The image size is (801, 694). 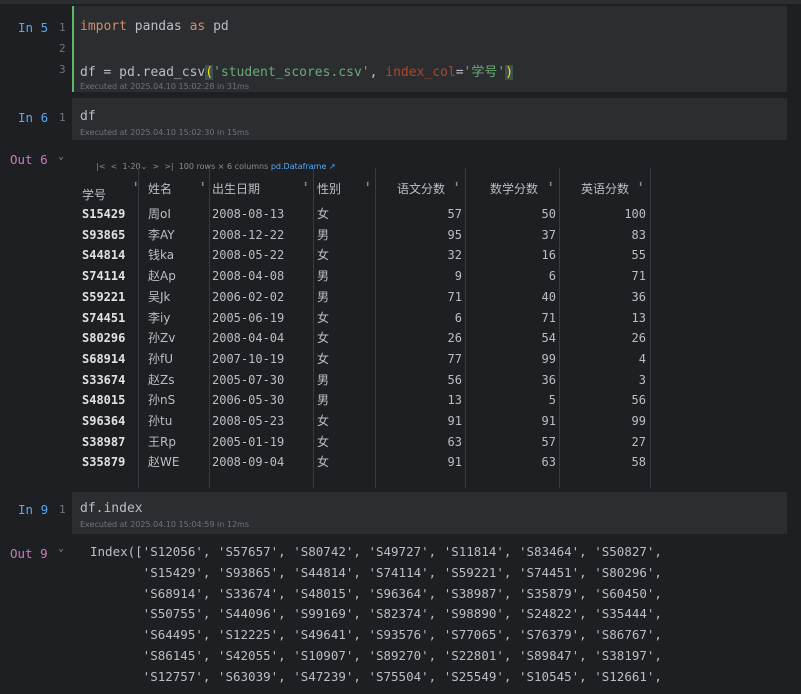 What do you see at coordinates (248, 276) in the screenshot?
I see `cell-birthdate: 2008-04-08` at bounding box center [248, 276].